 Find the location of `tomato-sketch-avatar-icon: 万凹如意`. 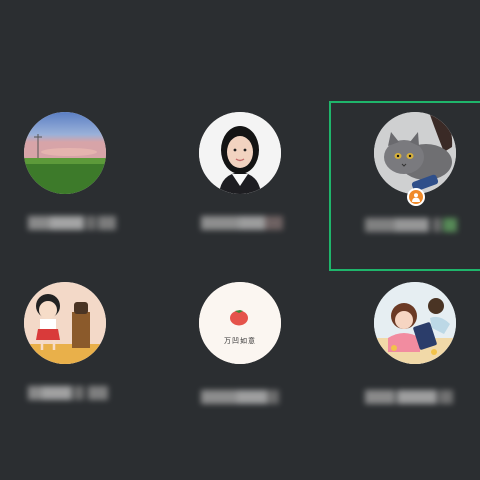

tomato-sketch-avatar-icon: 万凹如意 is located at coordinates (240, 323).